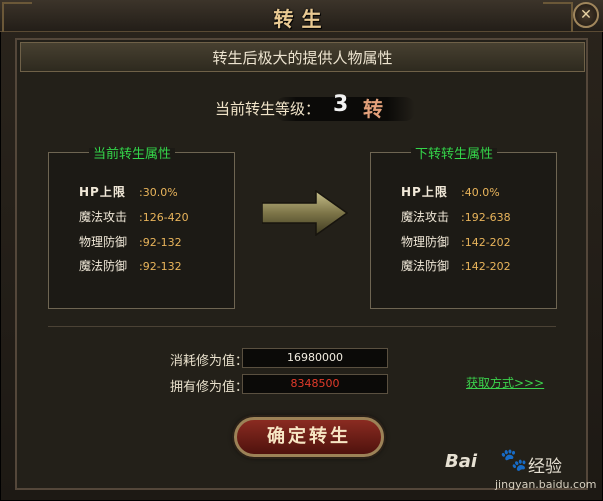 Image resolution: width=603 pixels, height=501 pixels. I want to click on current-attributes-title: 当前转生属性, so click(132, 155).